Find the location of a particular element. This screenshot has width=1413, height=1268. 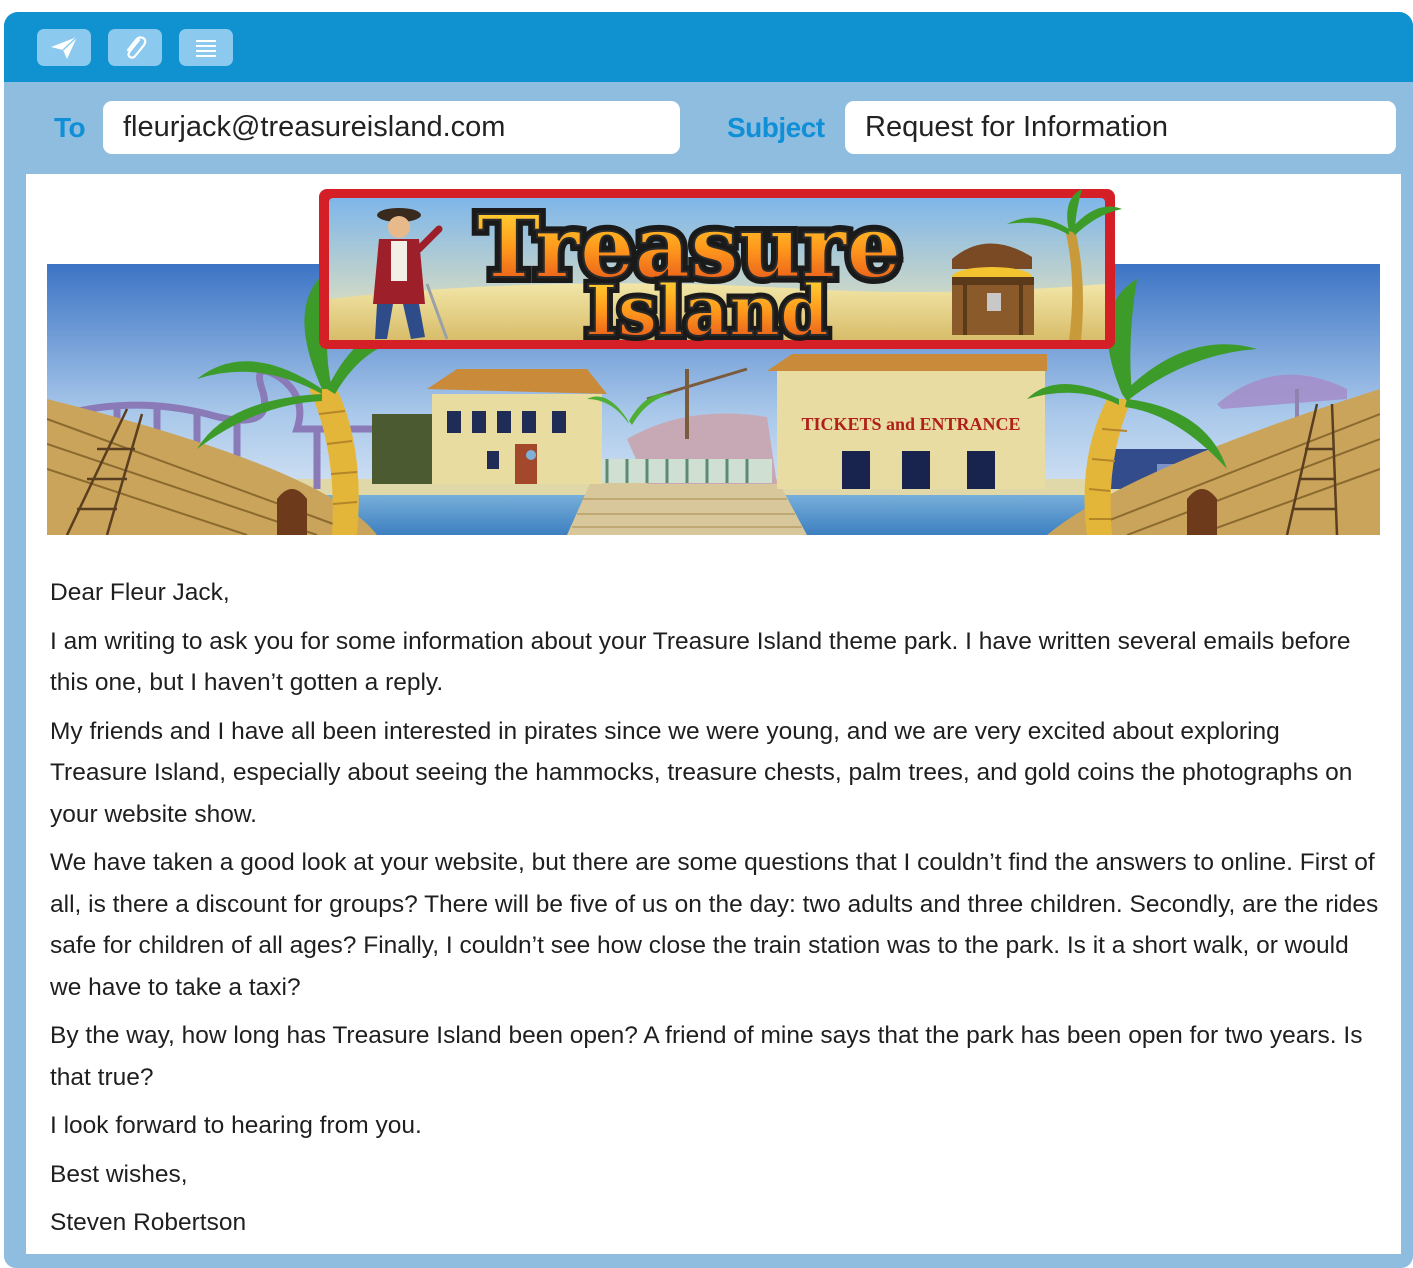

paper-plane-icon is located at coordinates (64, 47).